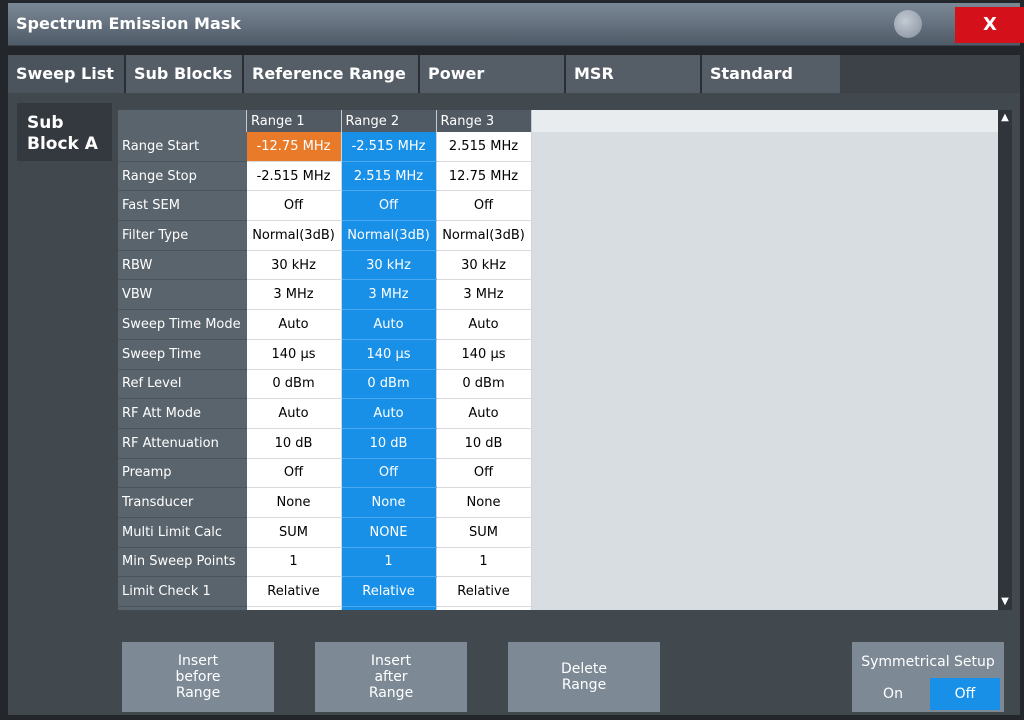 Image resolution: width=1024 pixels, height=720 pixels. I want to click on table-row: Min Sweep Points 1 1 1, so click(325, 562).